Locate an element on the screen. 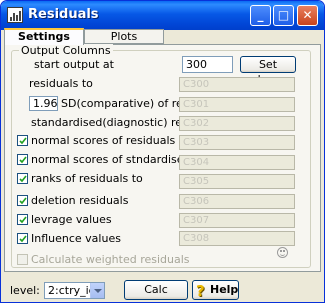 Image resolution: width=325 pixels, height=303 pixels. level-select: 2:ctry_id is located at coordinates (74, 290).